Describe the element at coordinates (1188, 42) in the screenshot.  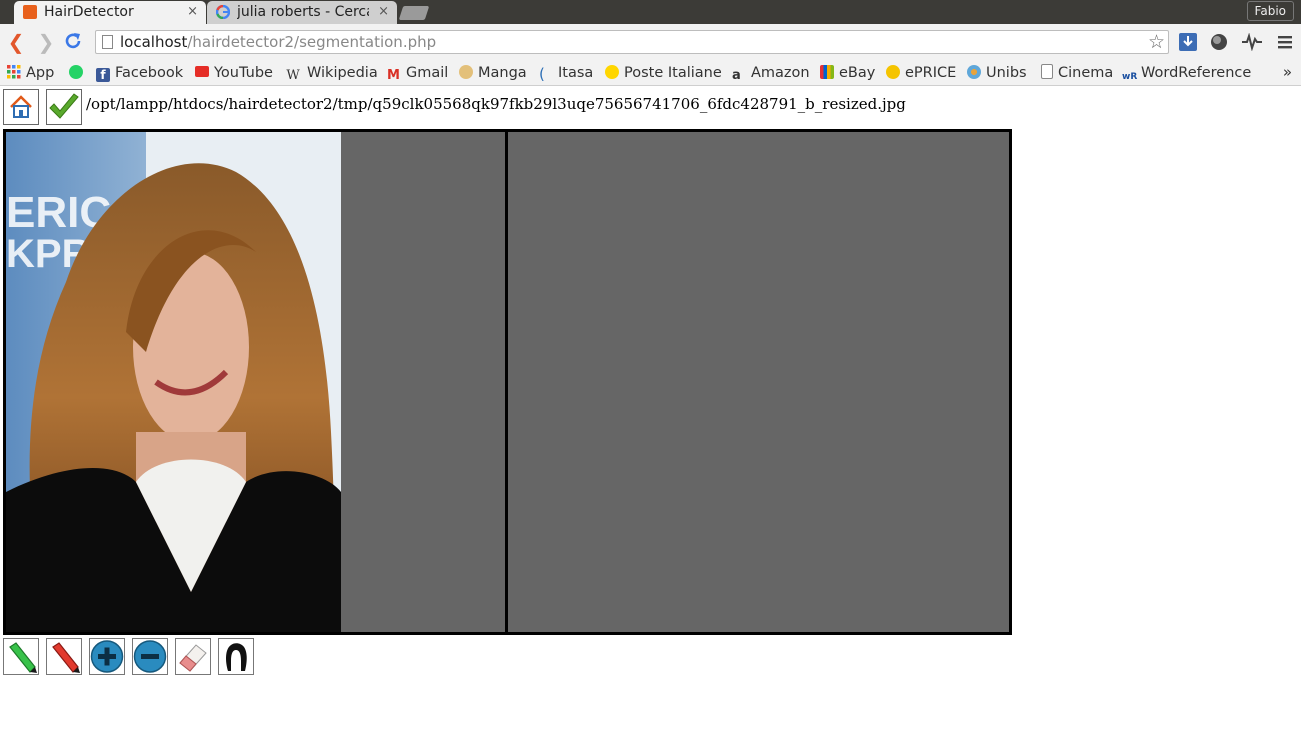
I see `download-extension-icon` at that location.